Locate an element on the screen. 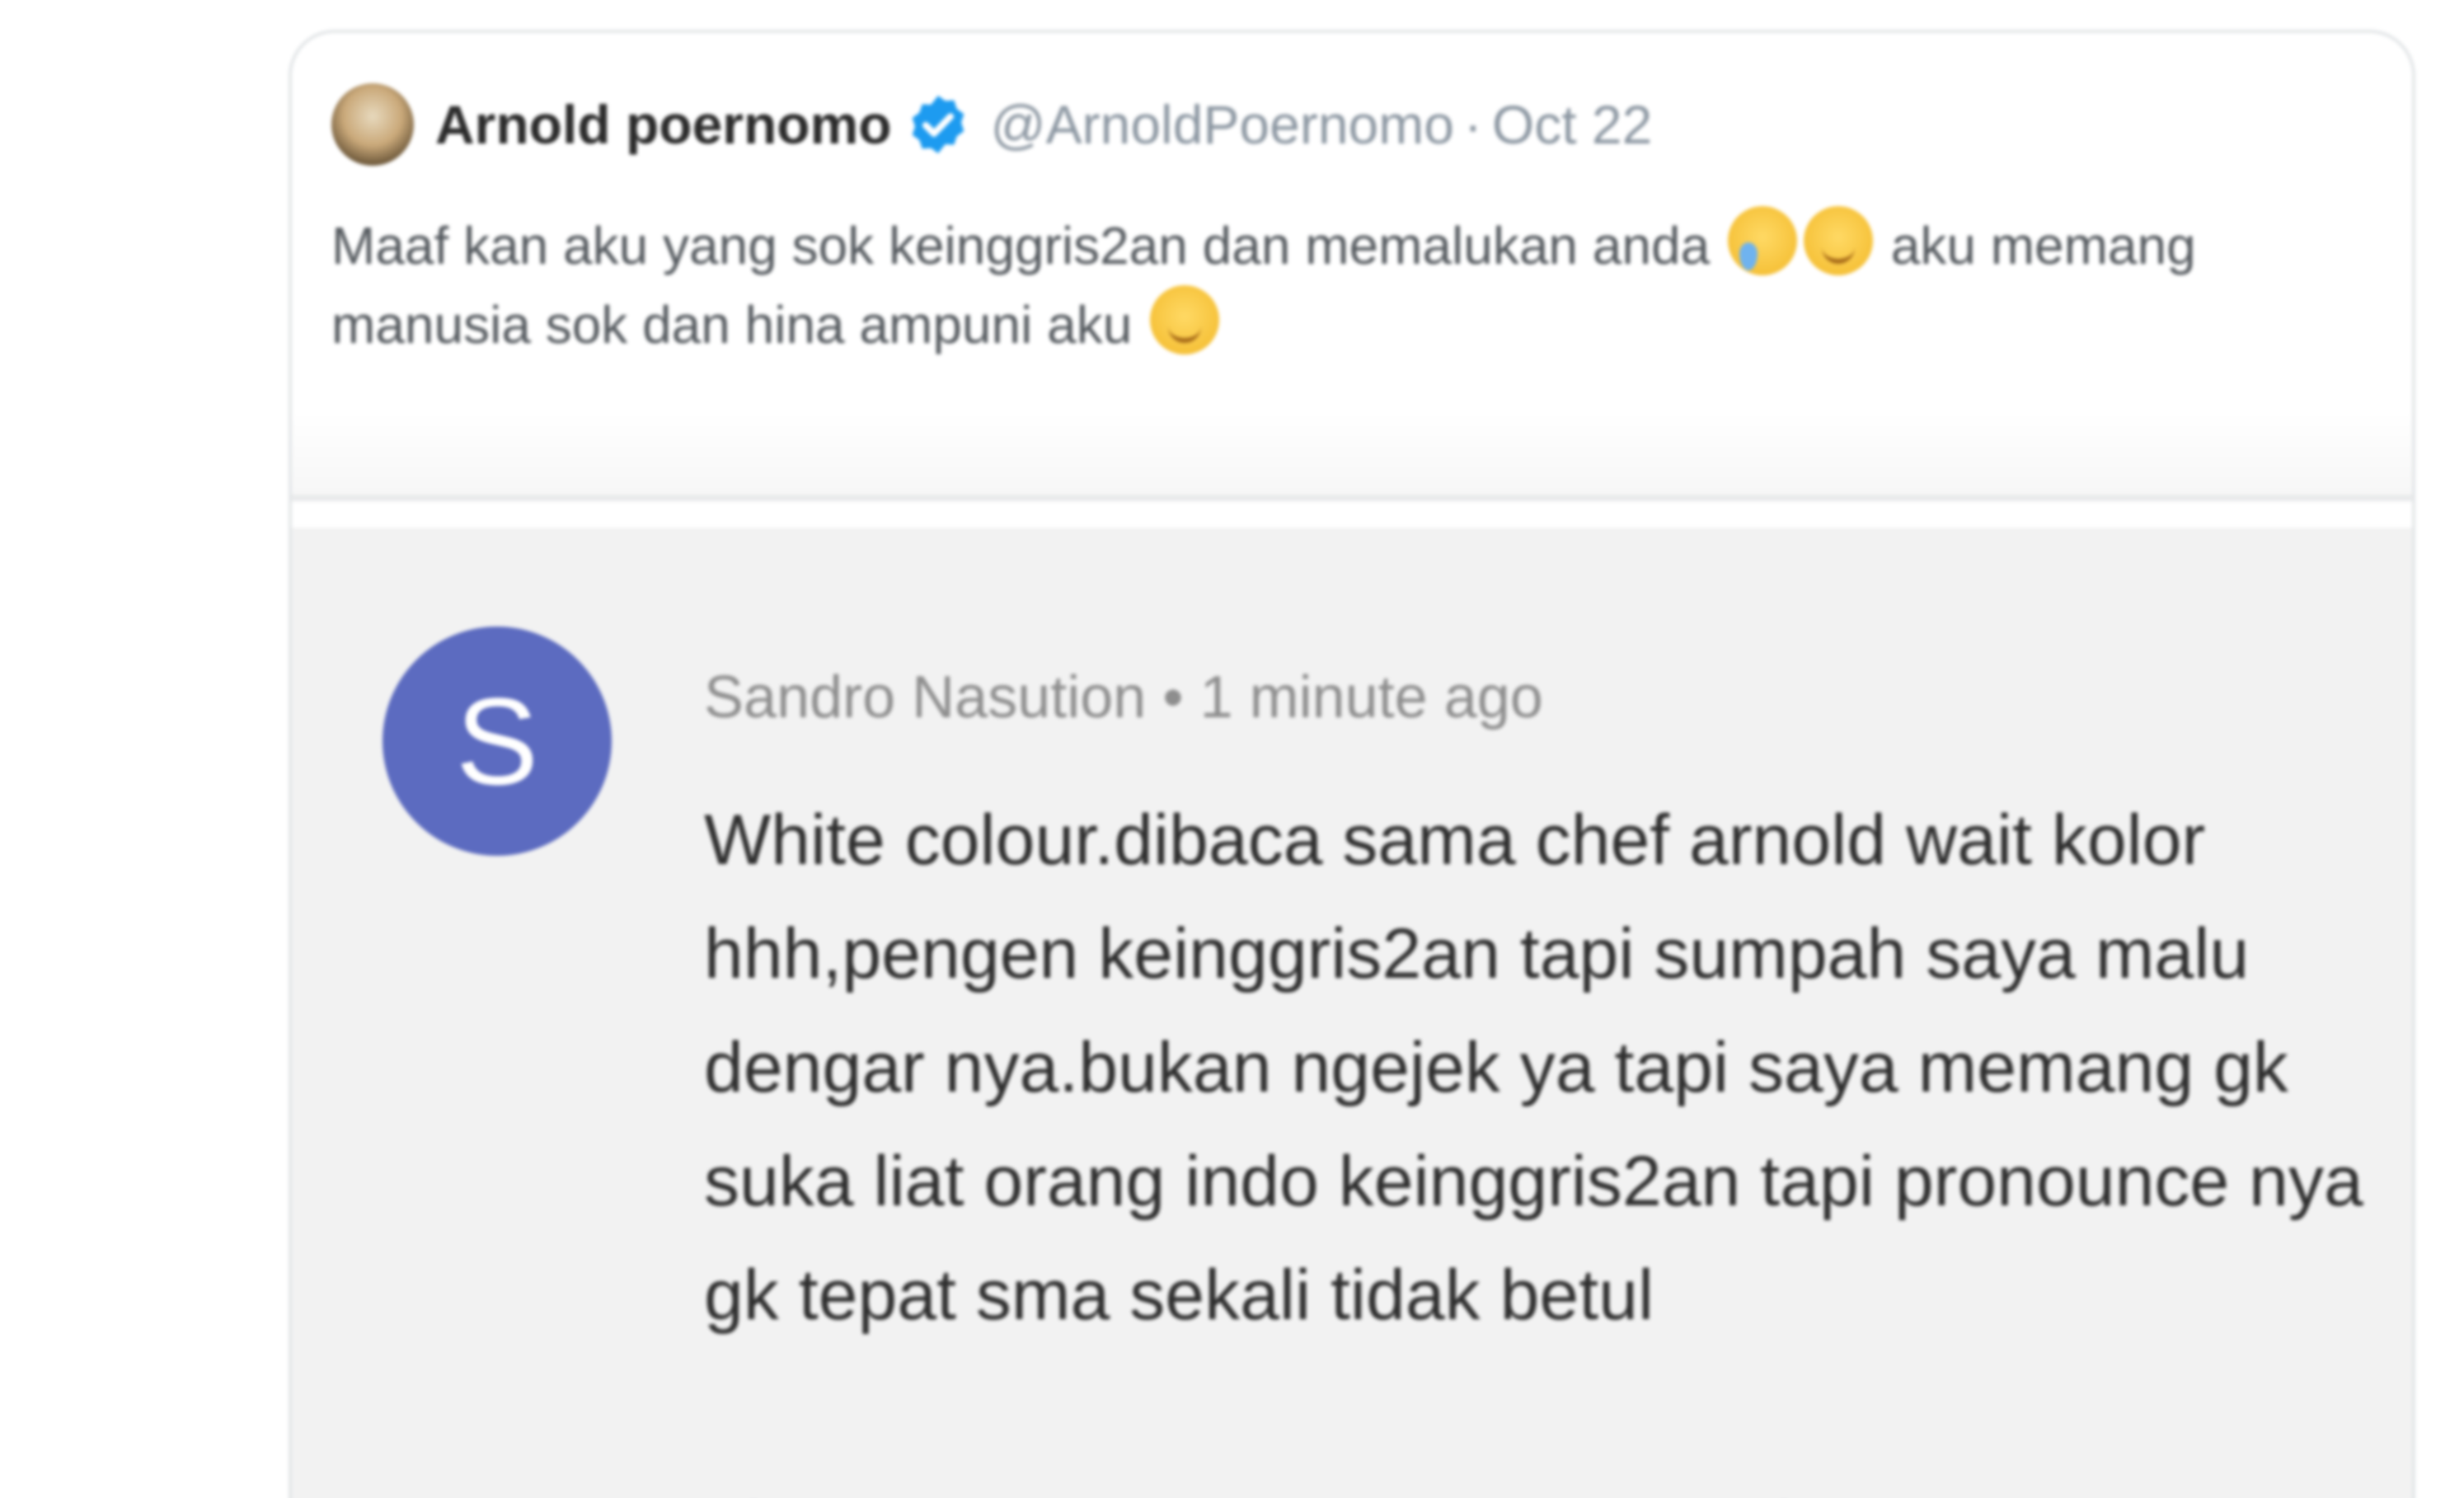  crying-face-emoji-icon is located at coordinates (1762, 240).